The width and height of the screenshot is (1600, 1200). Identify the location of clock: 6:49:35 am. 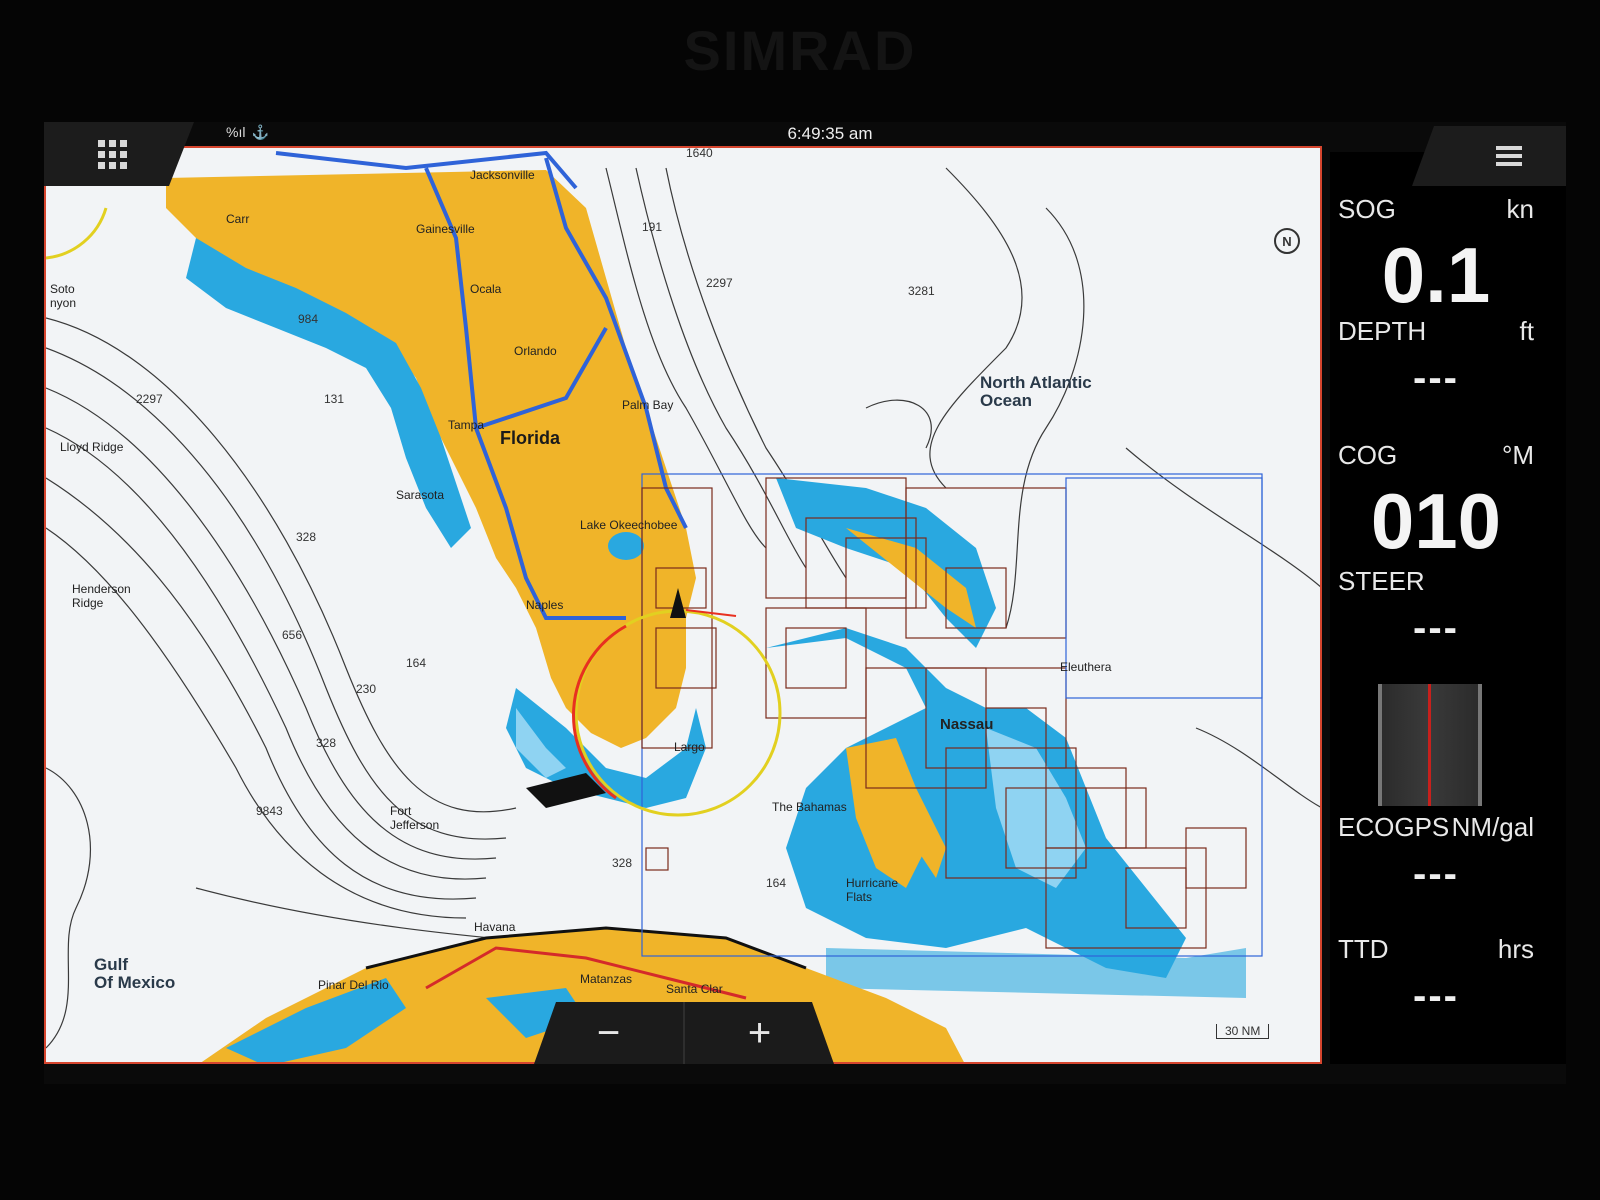
(830, 133).